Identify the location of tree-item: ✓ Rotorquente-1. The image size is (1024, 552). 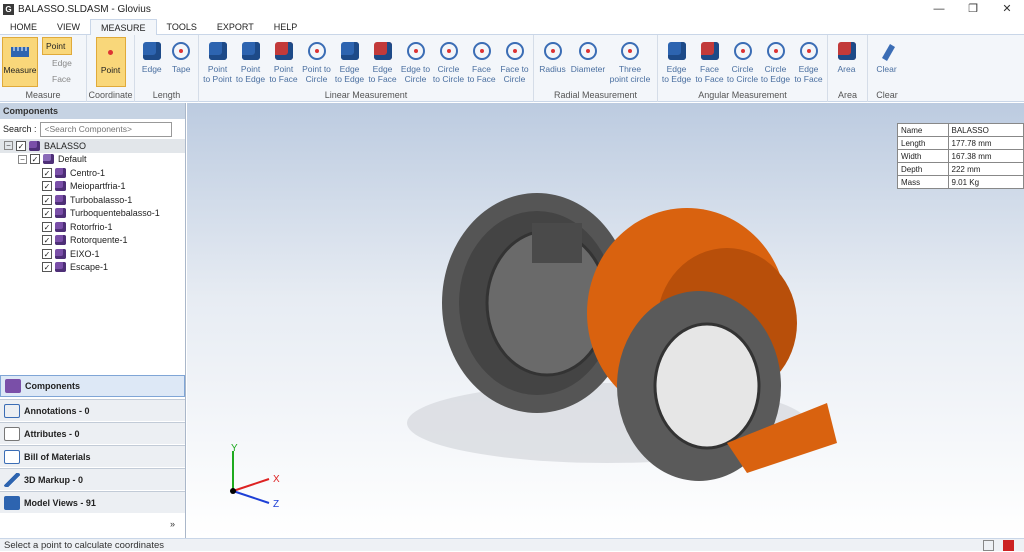
(92, 241).